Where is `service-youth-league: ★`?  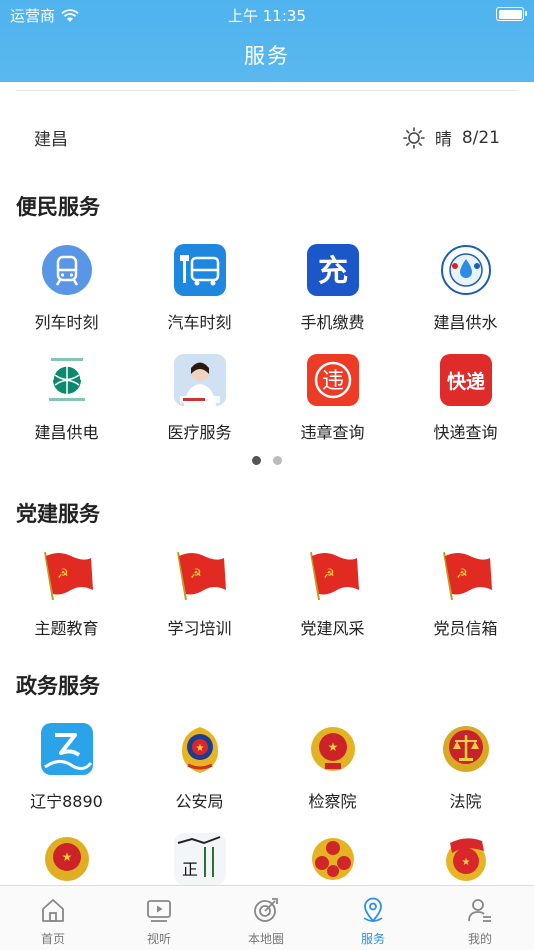 service-youth-league: ★ is located at coordinates (465, 859).